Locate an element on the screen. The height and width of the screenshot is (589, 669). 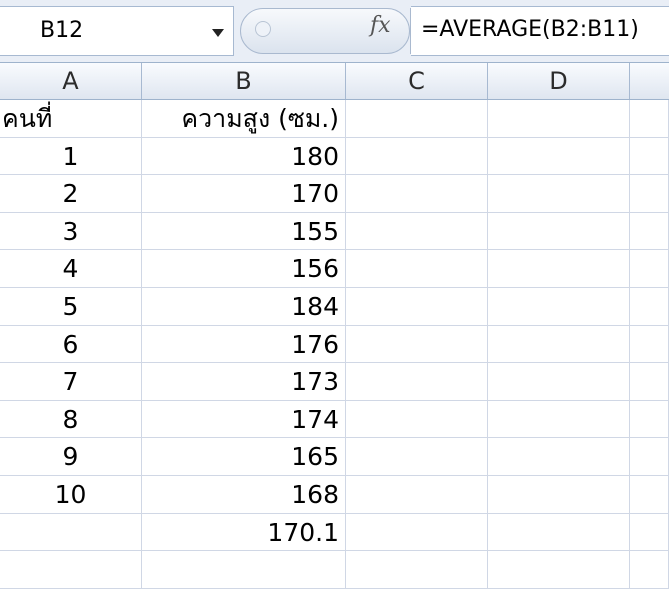
cell-D7 is located at coordinates (559, 344).